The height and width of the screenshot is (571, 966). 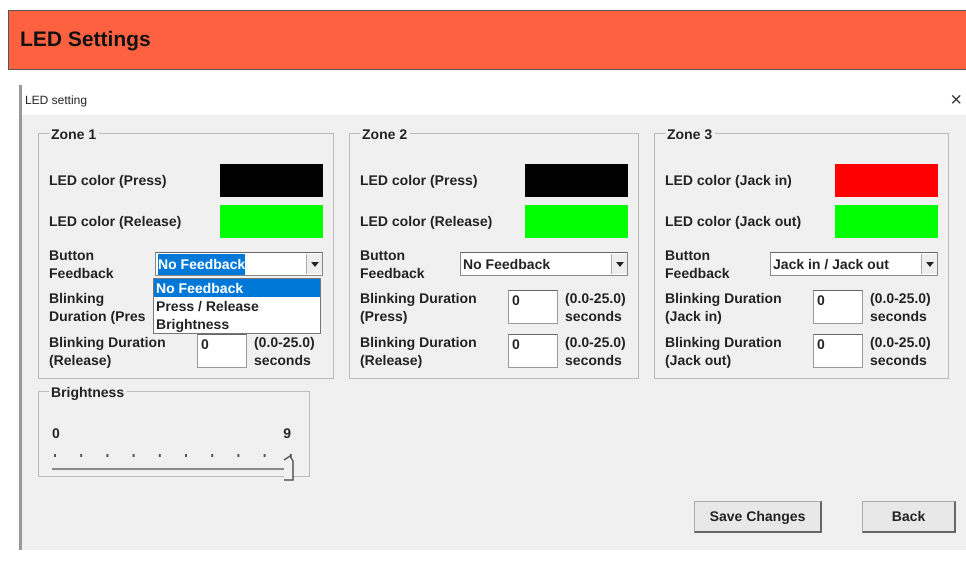 I want to click on feedback-dropdown: Jack in / Jack out, so click(x=854, y=264).